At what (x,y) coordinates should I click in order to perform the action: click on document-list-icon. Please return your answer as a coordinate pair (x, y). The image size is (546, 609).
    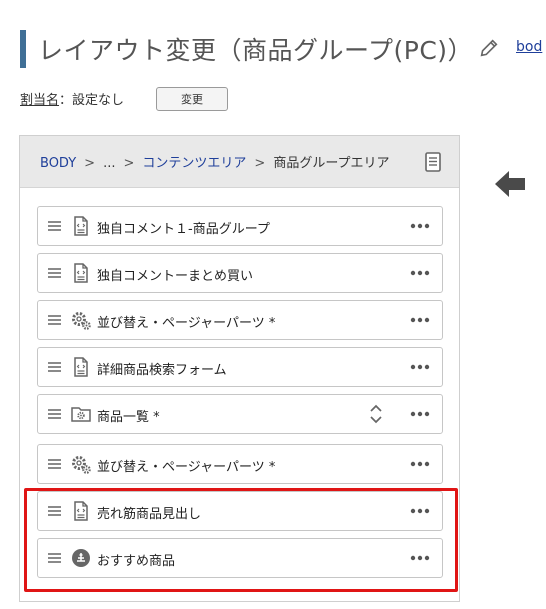
    Looking at the image, I should click on (433, 162).